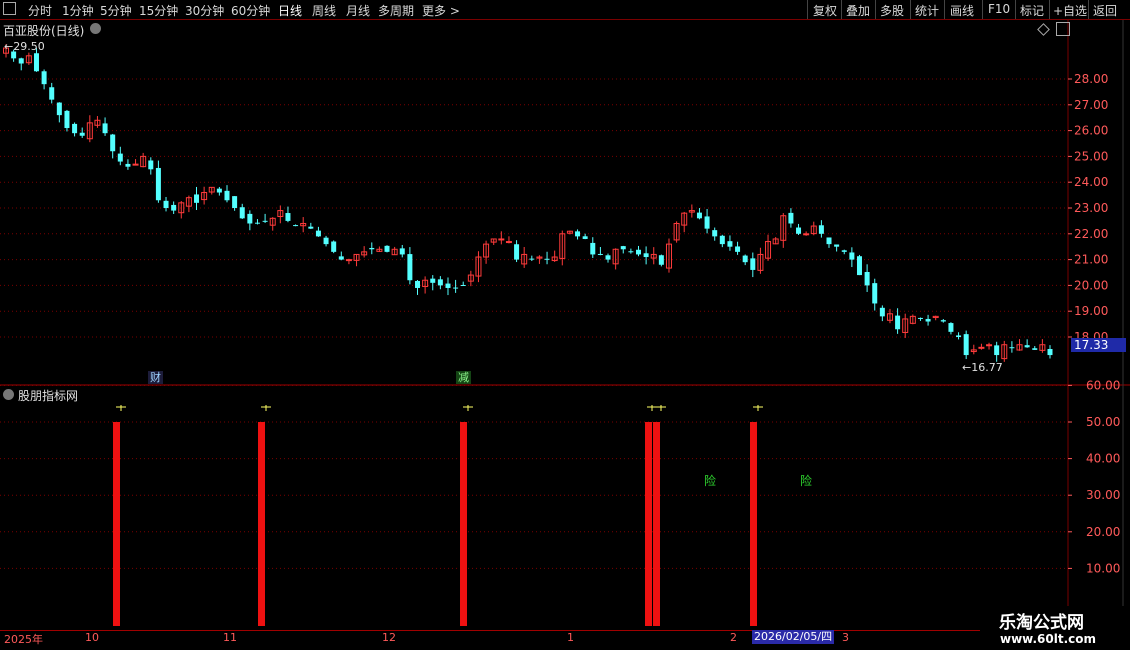 This screenshot has width=1130, height=650. Describe the element at coordinates (48, 396) in the screenshot. I see `indicator-title: 股朋指标网` at that location.